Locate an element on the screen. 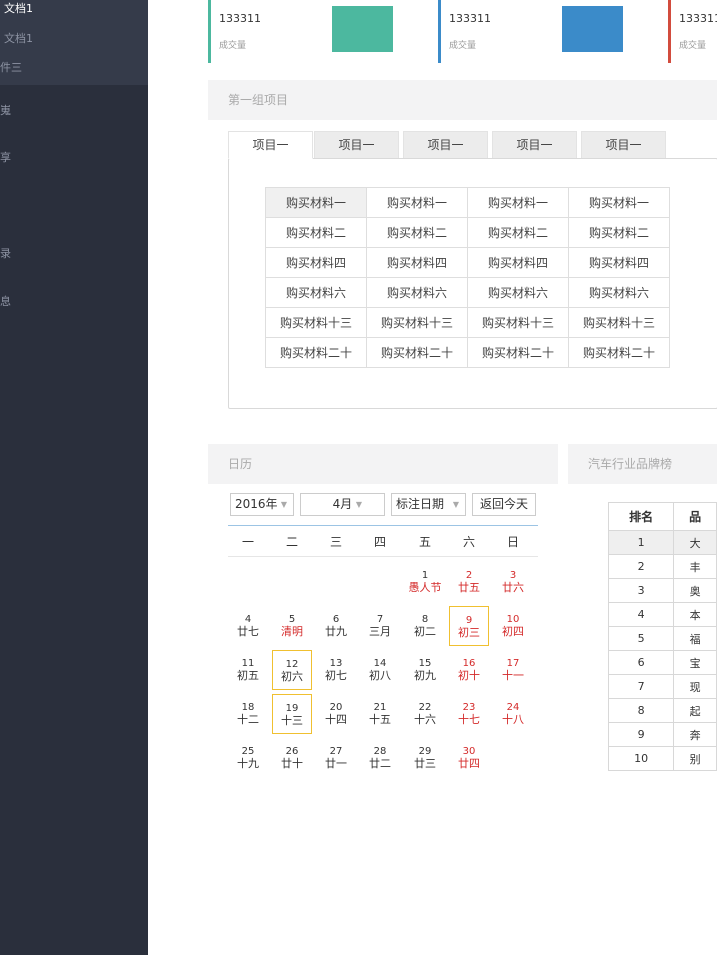 This screenshot has width=717, height=955. lunar-label: 廿七 is located at coordinates (248, 631).